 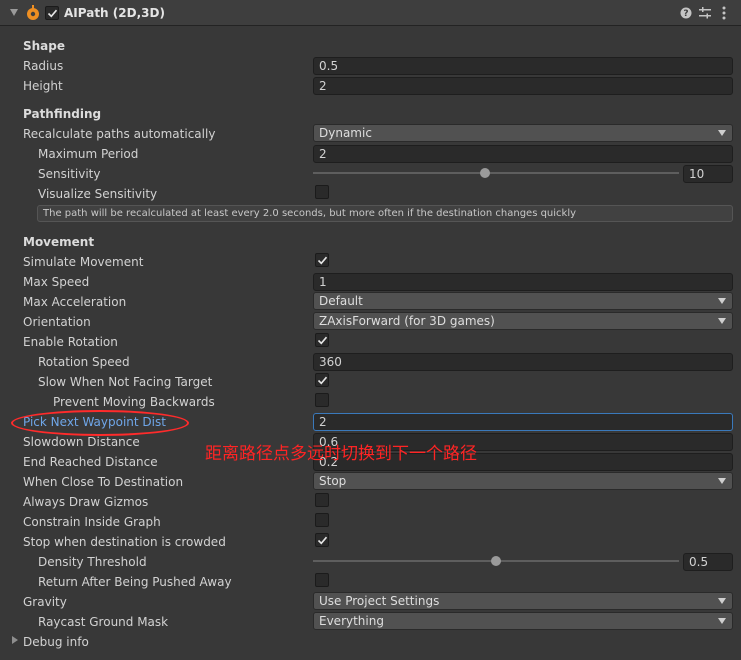 I want to click on height-label: Height, so click(x=43, y=86).